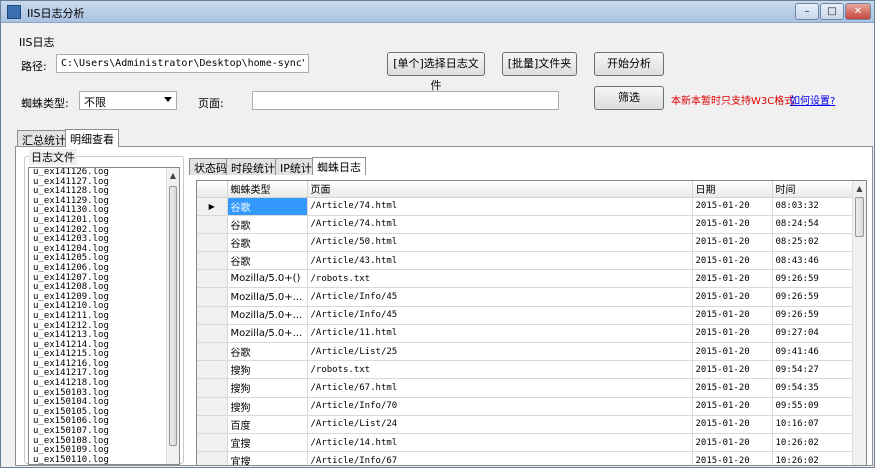 The image size is (875, 468). Describe the element at coordinates (525, 243) in the screenshot. I see `table-row: 谷歌/Article/50.html 2015-01-20 08:25:02` at that location.